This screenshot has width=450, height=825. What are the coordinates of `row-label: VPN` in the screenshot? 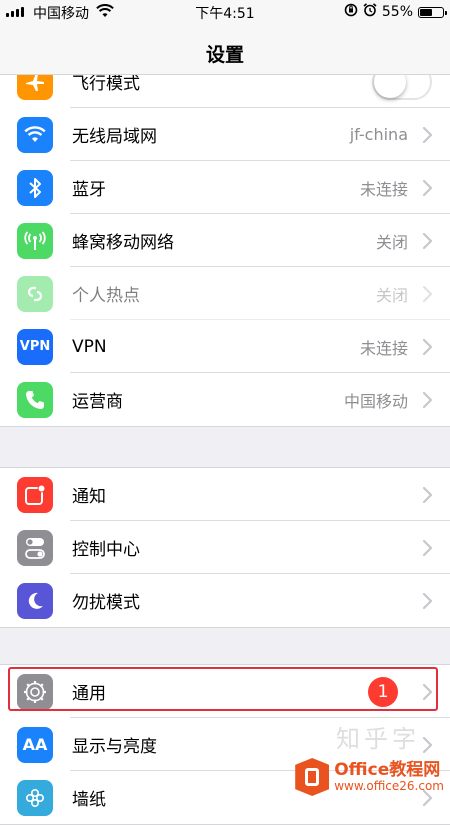 It's located at (89, 346).